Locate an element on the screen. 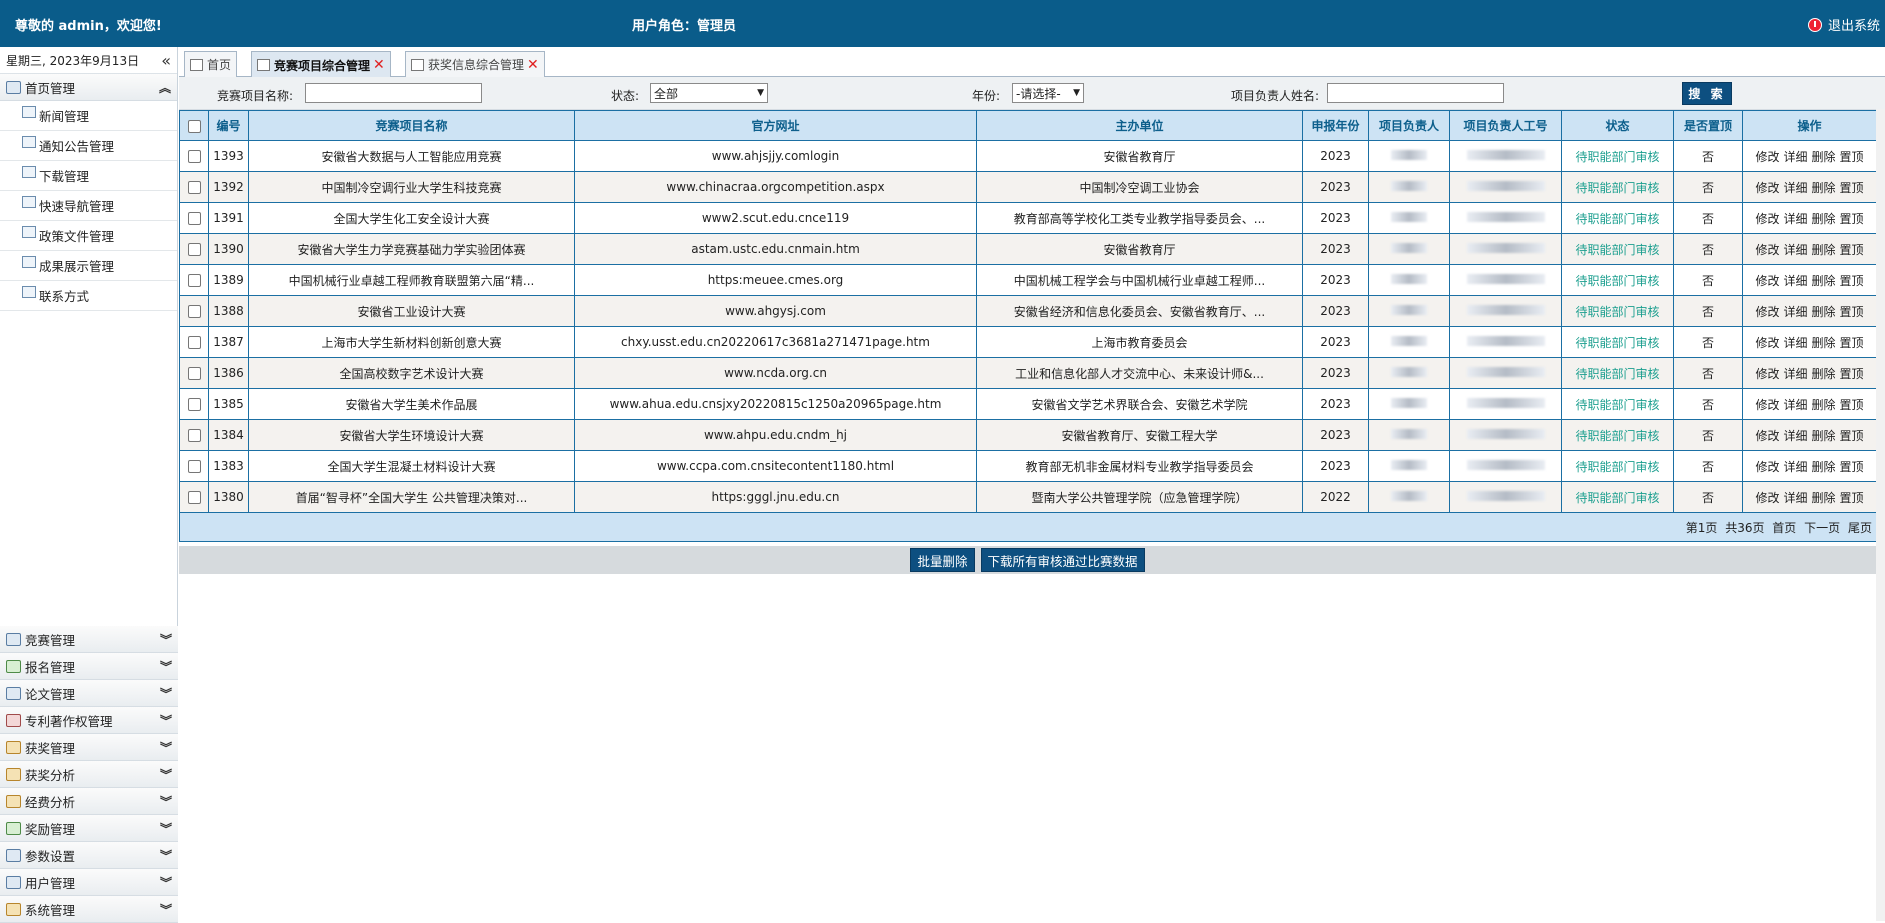  select-all-checkbox is located at coordinates (194, 126).